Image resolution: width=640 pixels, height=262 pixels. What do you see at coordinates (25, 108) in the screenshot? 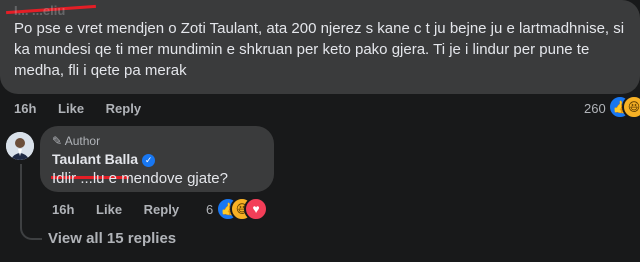
I see `comment-time: 16h` at bounding box center [25, 108].